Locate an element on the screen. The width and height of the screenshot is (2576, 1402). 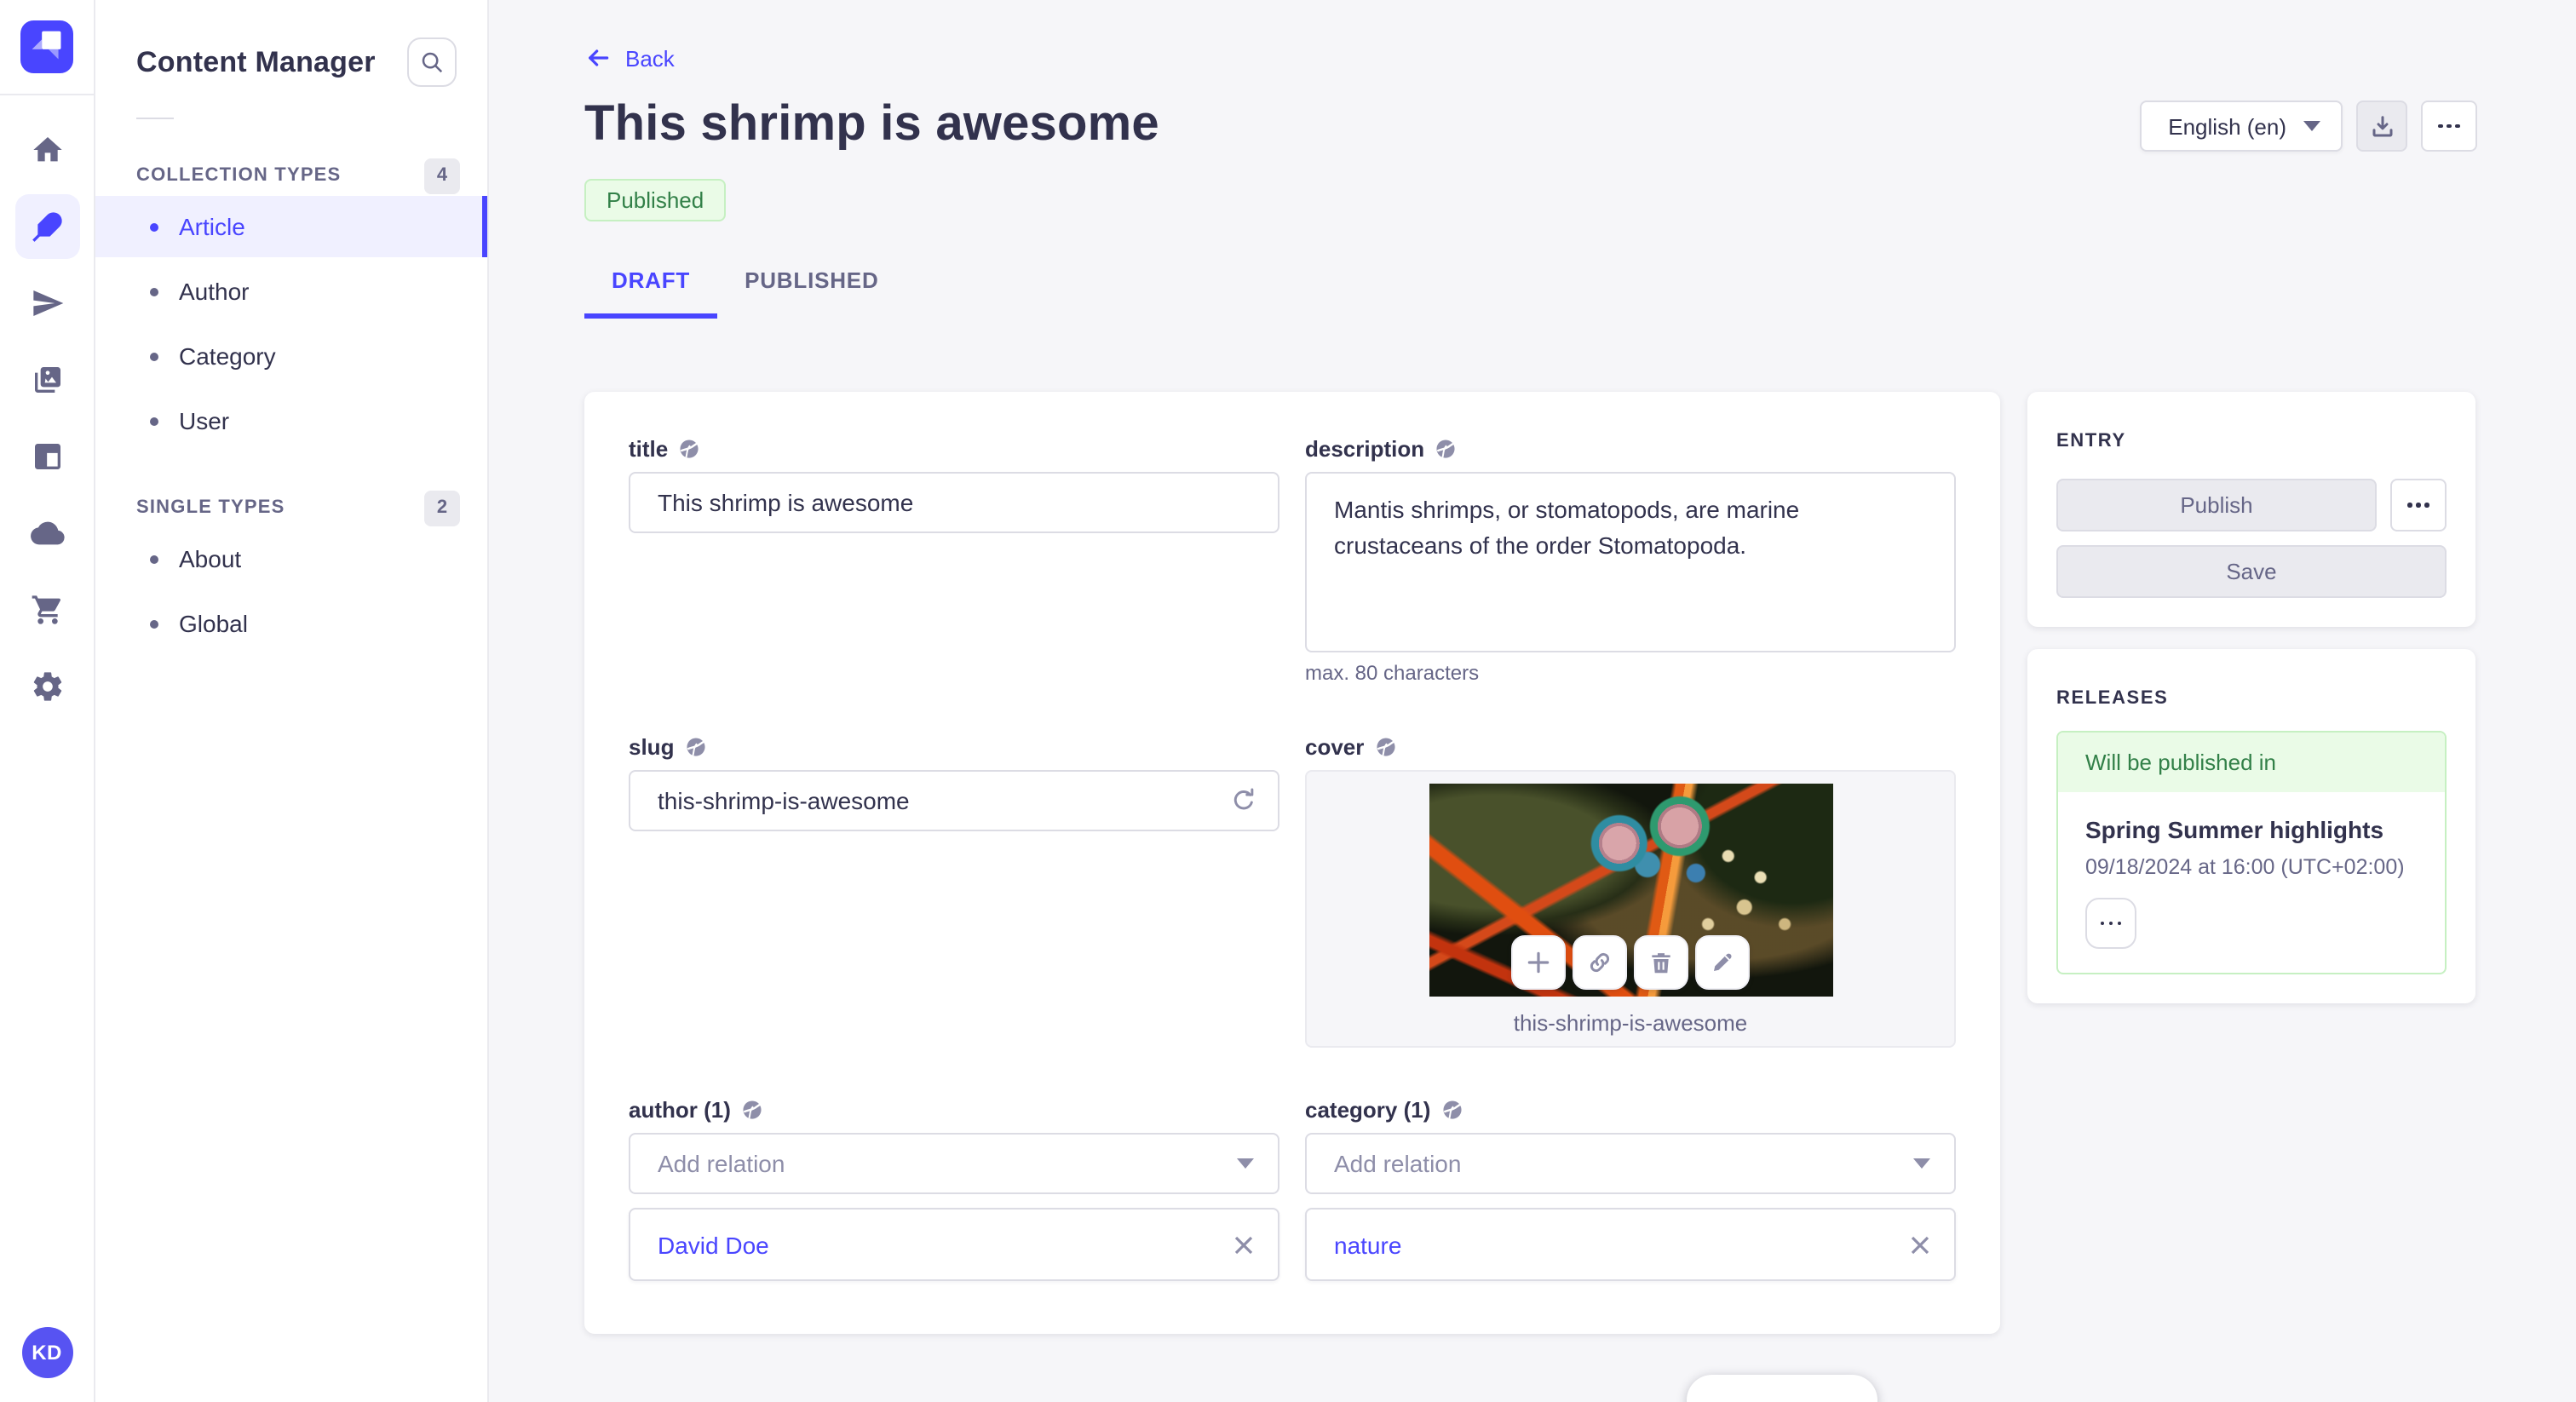
main-nav-rail: KD is located at coordinates (48, 701).